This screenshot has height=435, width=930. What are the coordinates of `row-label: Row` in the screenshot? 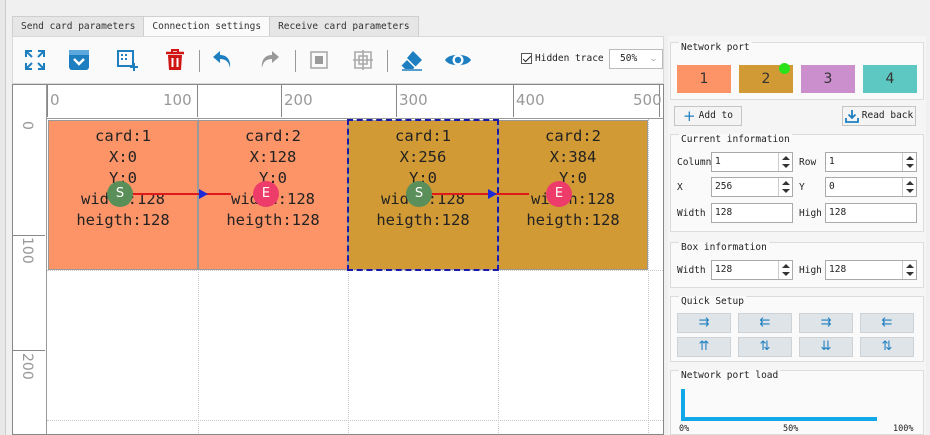 It's located at (808, 162).